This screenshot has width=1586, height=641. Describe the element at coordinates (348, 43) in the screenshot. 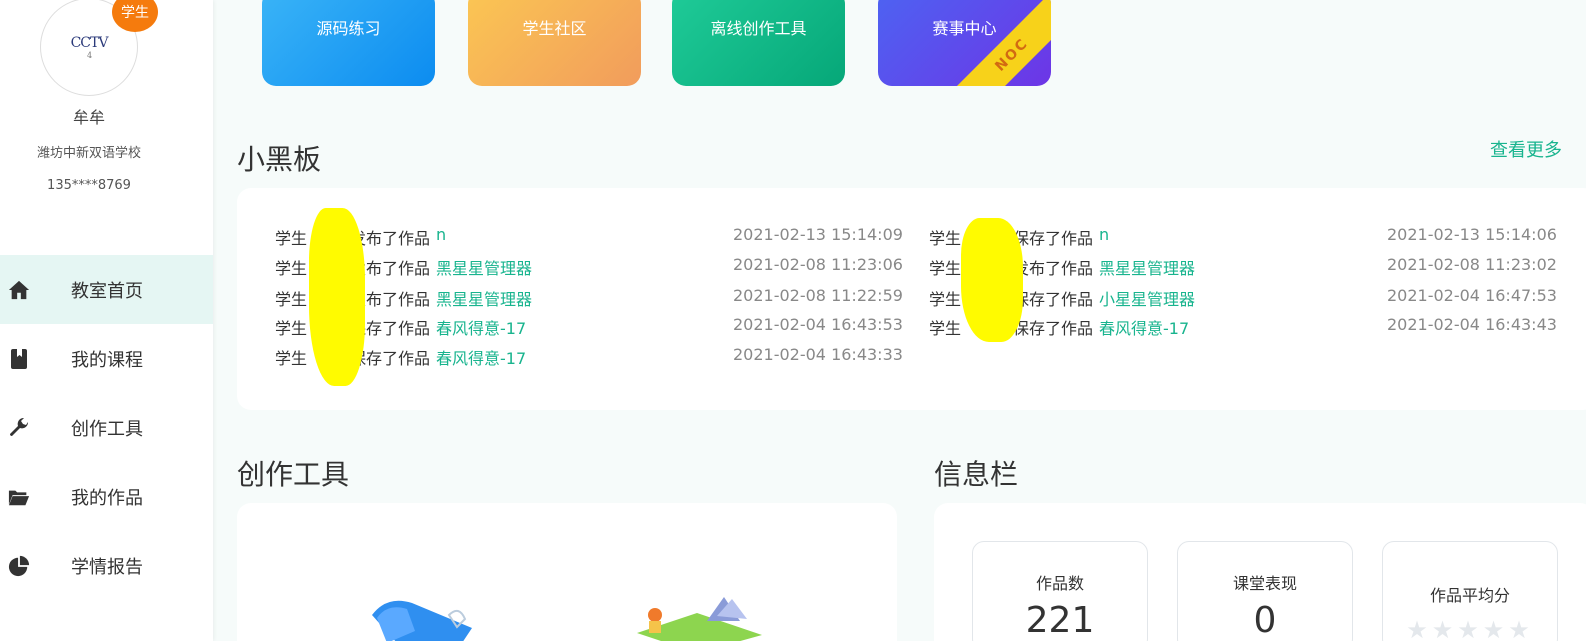

I see `source-practice-tile: 源码练习` at that location.